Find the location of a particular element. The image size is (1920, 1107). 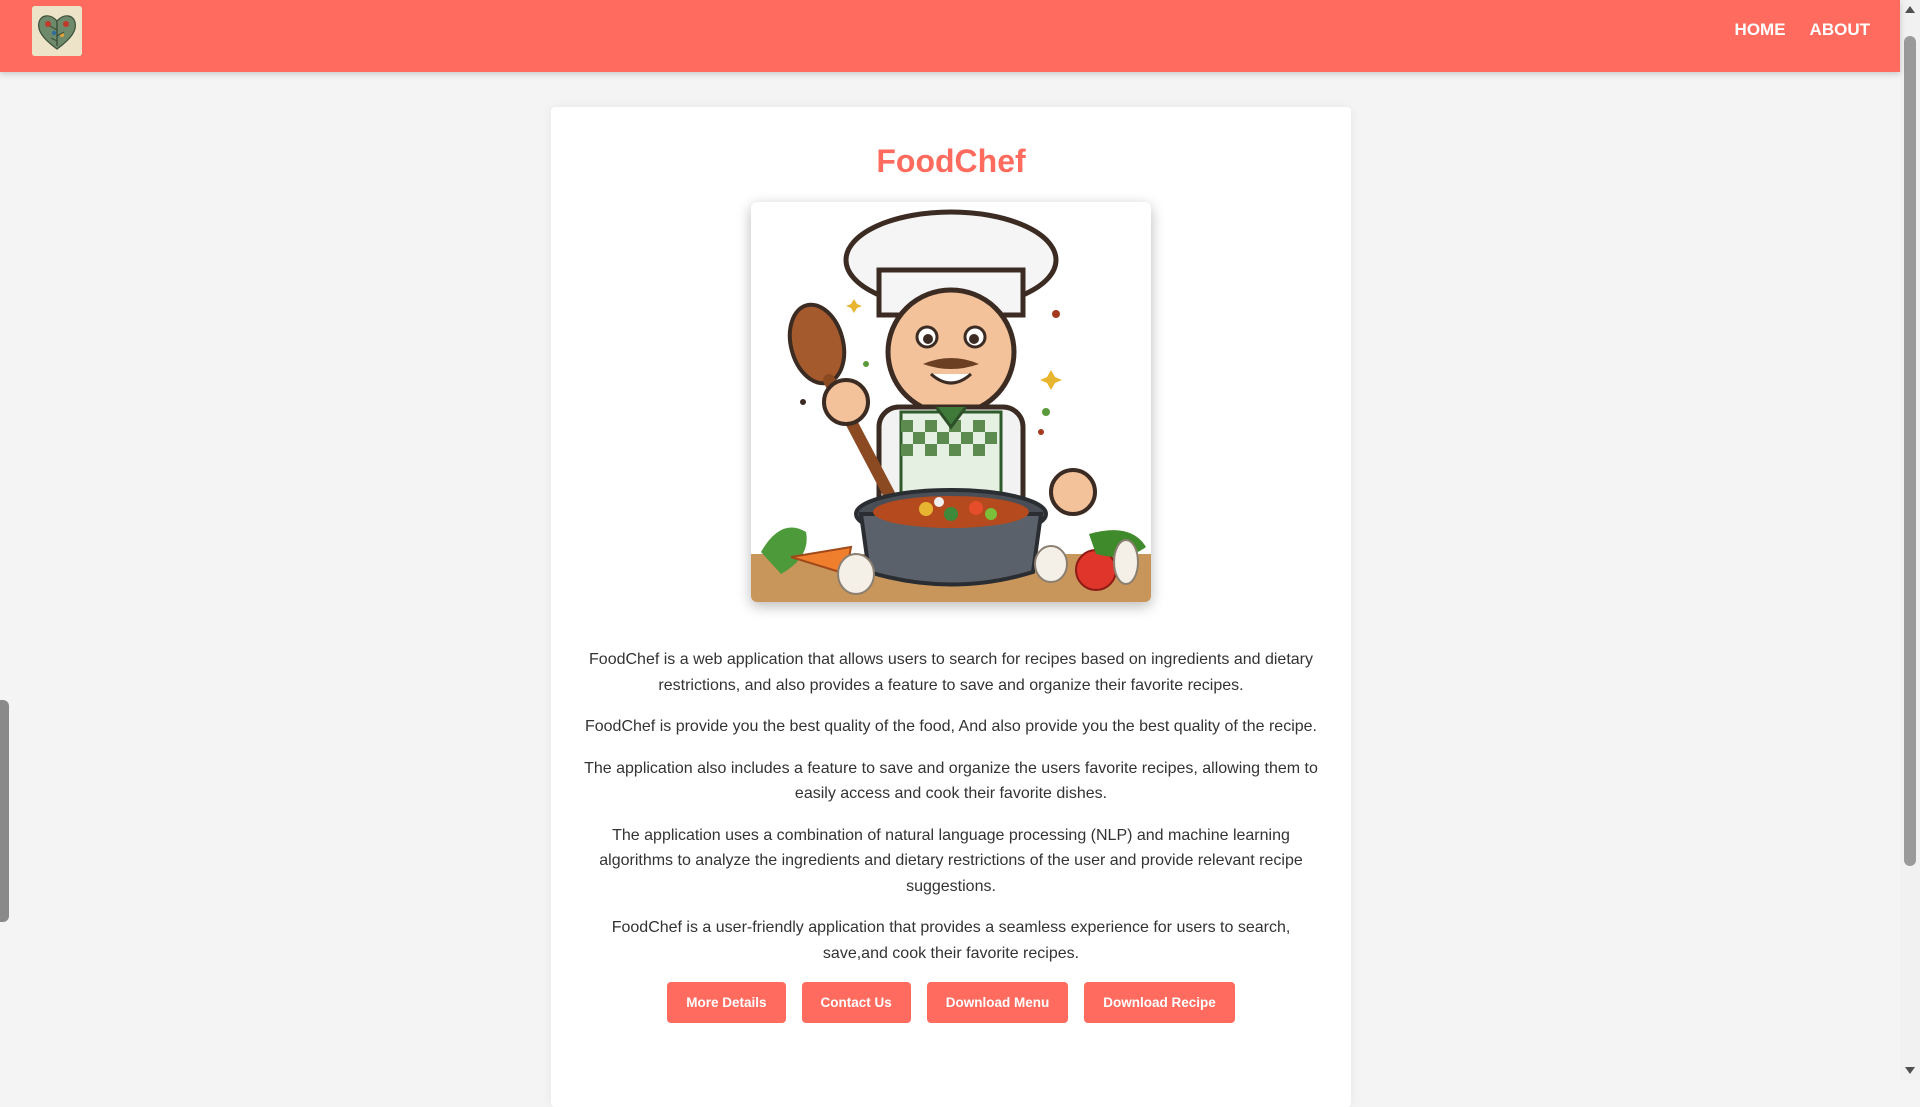

download-recipe-button: Download Recipe is located at coordinates (1159, 1003).